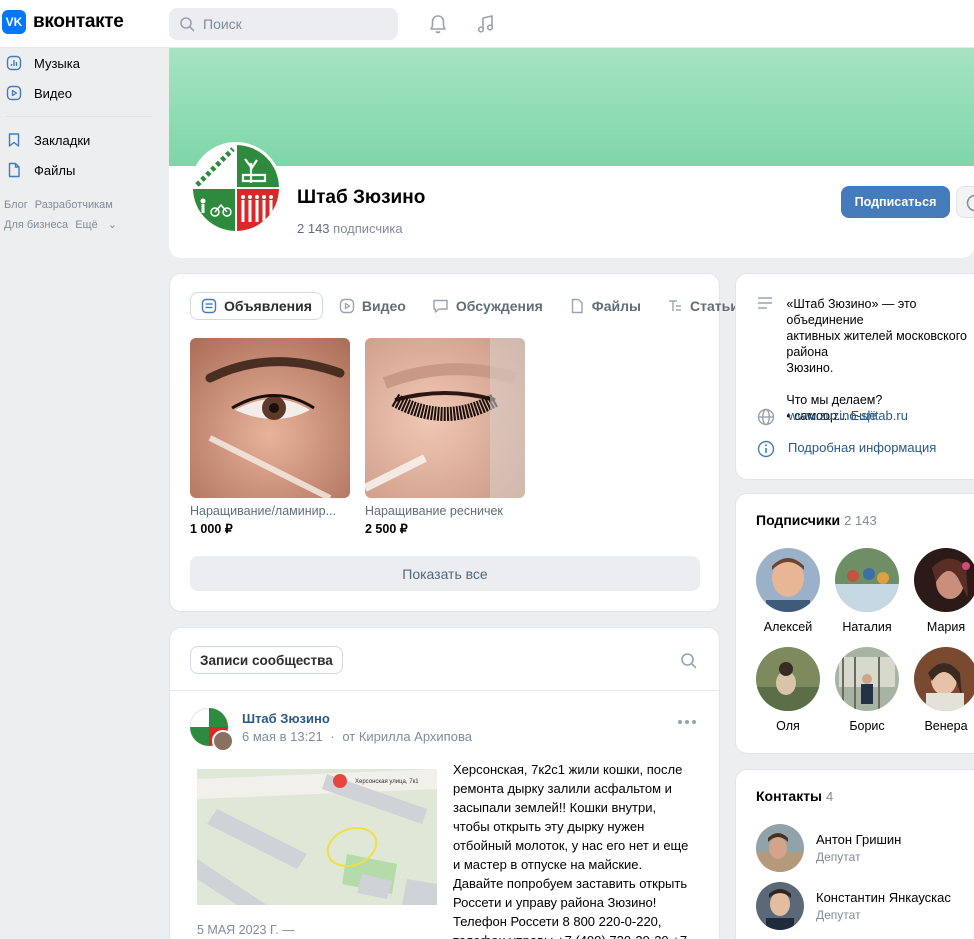  Describe the element at coordinates (14, 140) in the screenshot. I see `bookmark-icon` at that location.